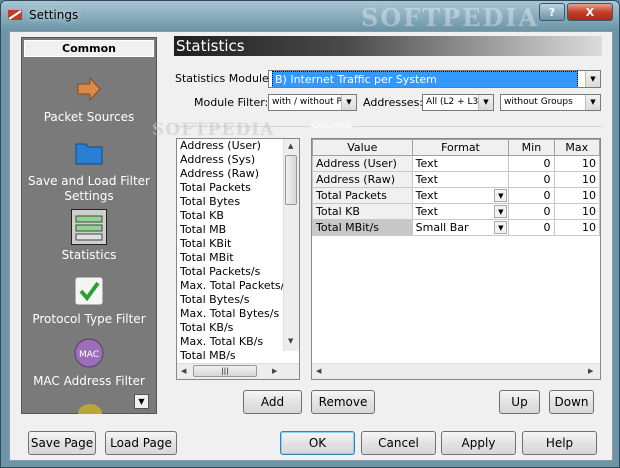  I want to click on list-item: Total Packets/s, so click(238, 272).